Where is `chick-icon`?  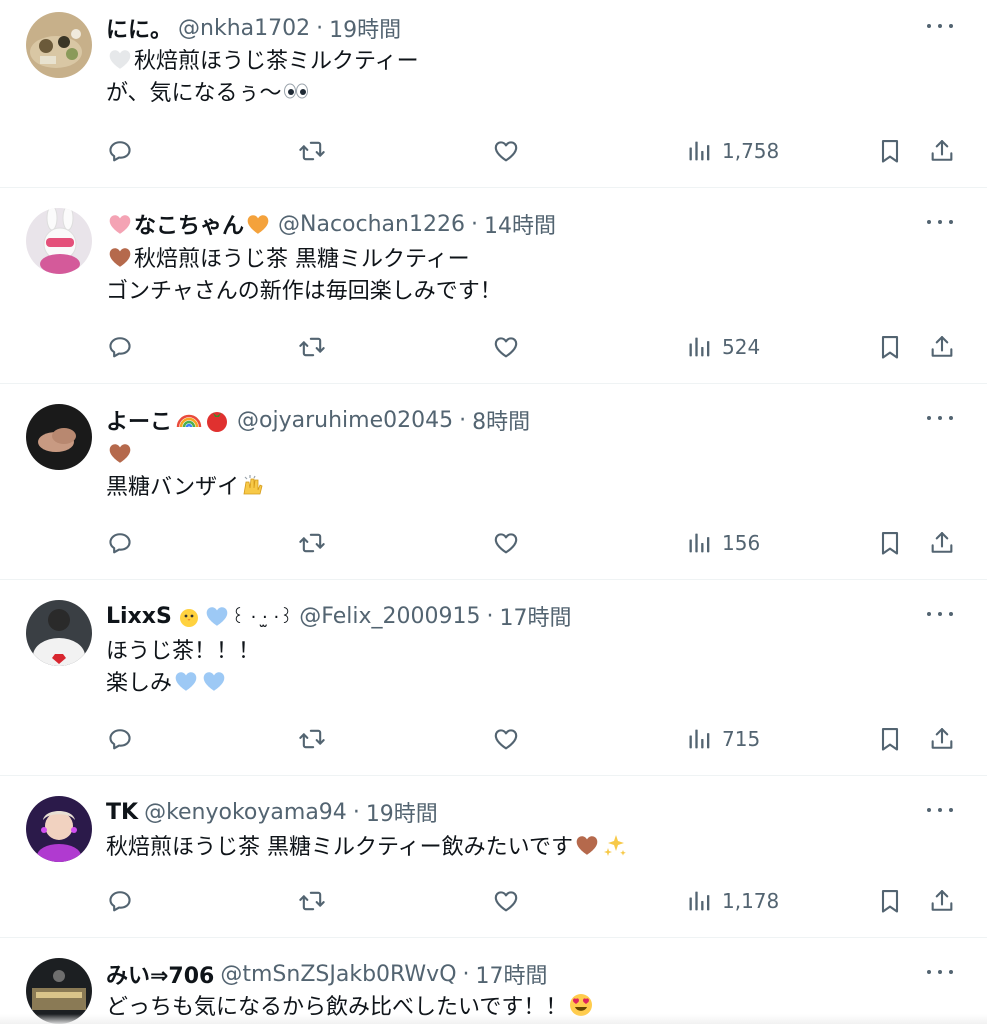 chick-icon is located at coordinates (188, 618).